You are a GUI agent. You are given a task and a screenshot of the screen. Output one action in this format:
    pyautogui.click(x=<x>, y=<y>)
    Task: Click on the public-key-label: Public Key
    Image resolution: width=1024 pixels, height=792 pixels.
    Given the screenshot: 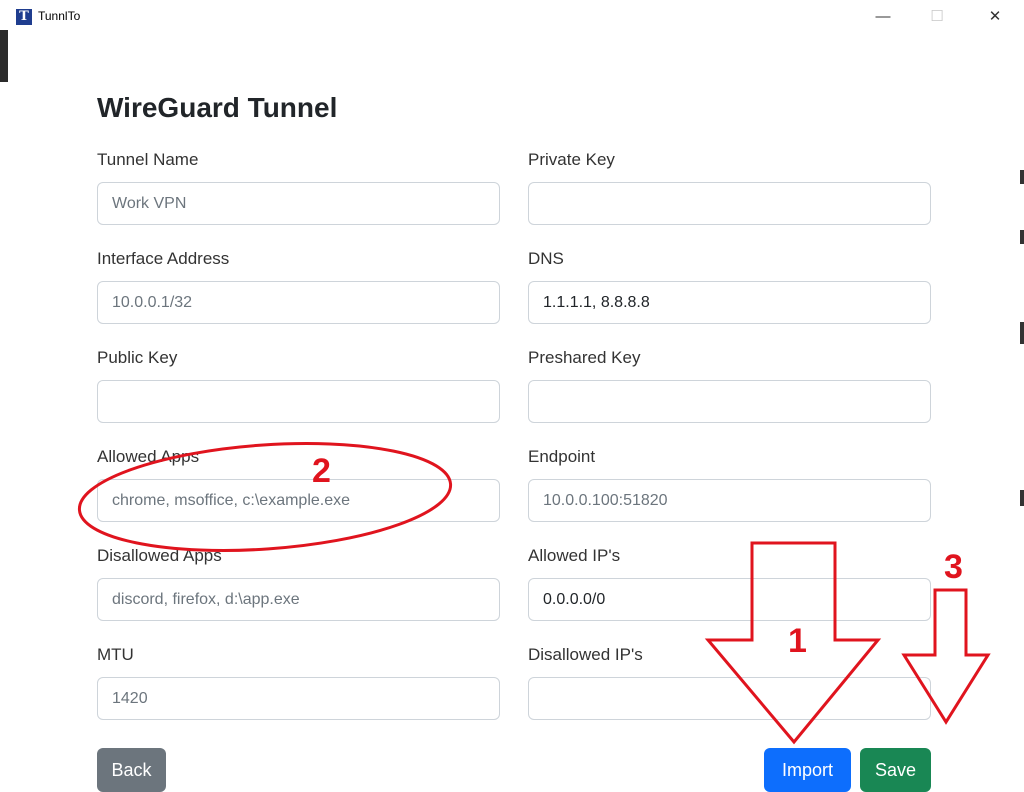 What is the action you would take?
    pyautogui.click(x=137, y=357)
    